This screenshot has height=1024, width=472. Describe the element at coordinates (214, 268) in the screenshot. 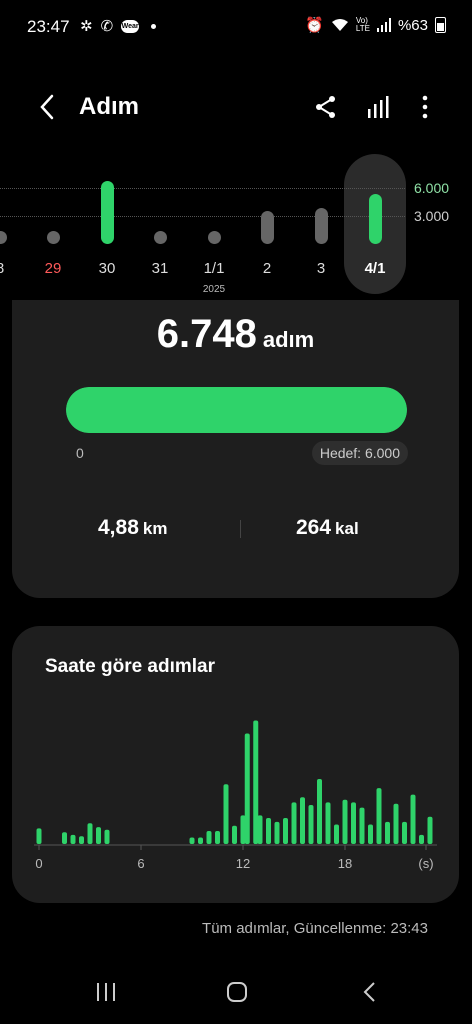

I see `day-label: 1/1` at that location.